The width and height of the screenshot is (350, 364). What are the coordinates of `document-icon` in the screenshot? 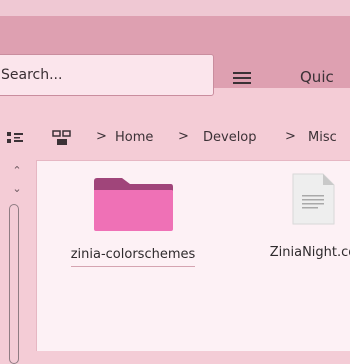 It's located at (313, 199).